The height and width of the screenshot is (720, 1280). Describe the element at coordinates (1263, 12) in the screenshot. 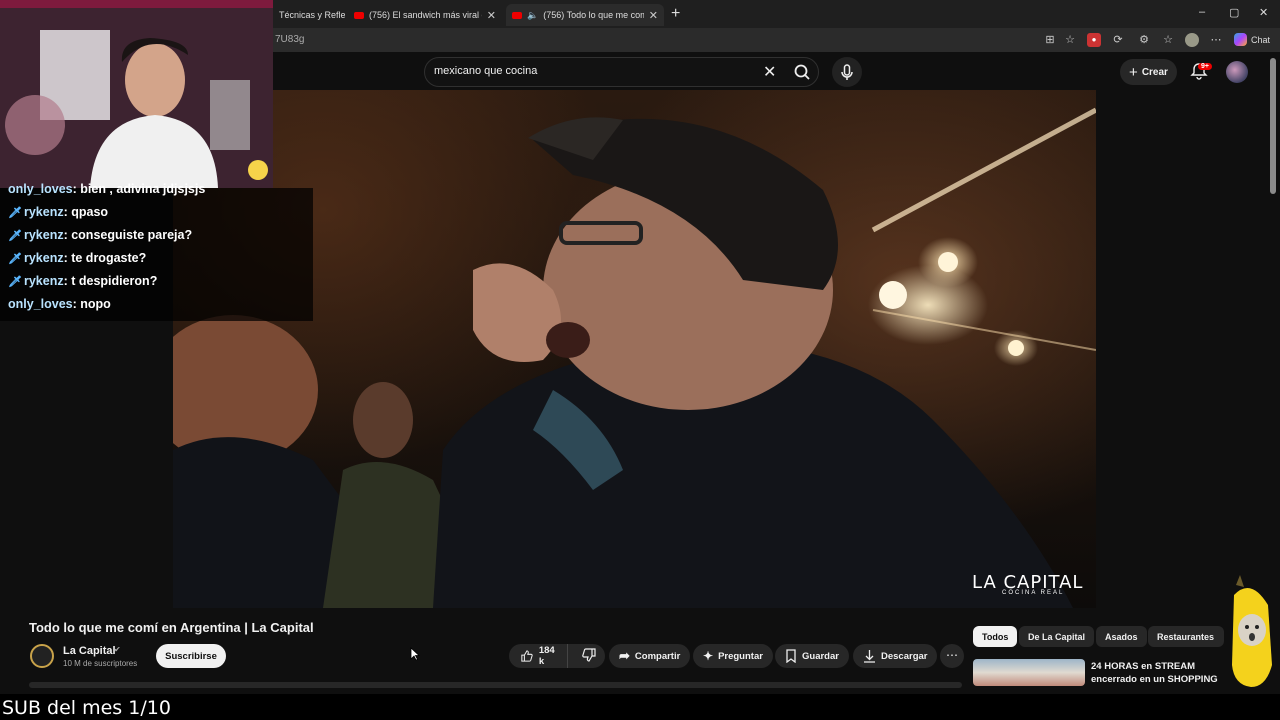

I see `window-close-button: ✕` at that location.